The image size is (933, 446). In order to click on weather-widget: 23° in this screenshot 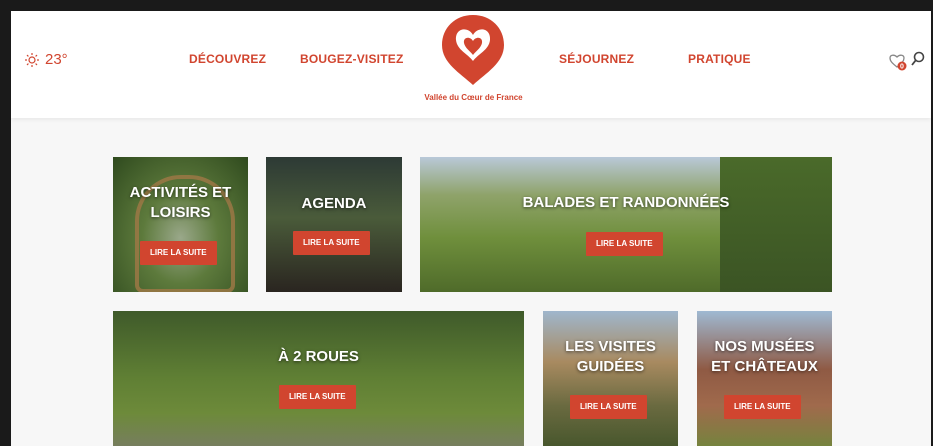, I will do `click(46, 59)`.